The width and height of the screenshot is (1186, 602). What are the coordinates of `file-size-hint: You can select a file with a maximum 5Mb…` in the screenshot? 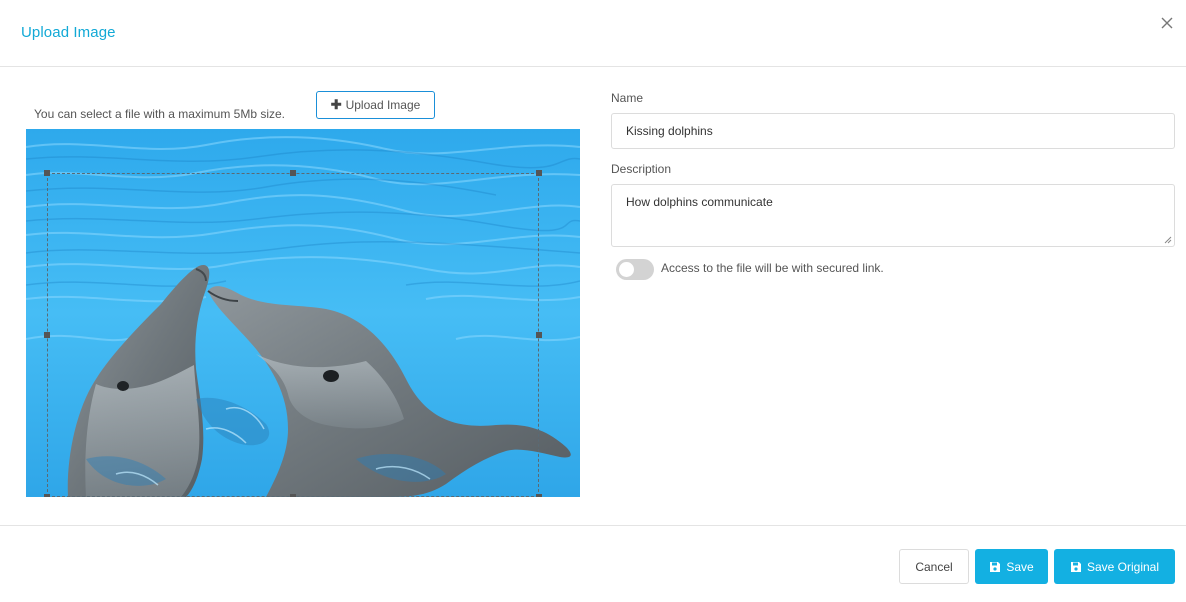 It's located at (159, 114).